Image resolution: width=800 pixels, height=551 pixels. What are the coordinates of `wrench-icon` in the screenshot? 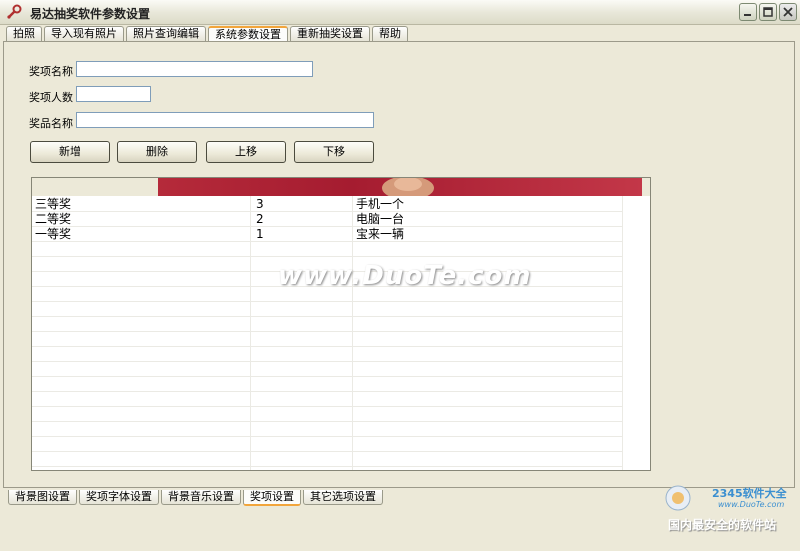 It's located at (14, 11).